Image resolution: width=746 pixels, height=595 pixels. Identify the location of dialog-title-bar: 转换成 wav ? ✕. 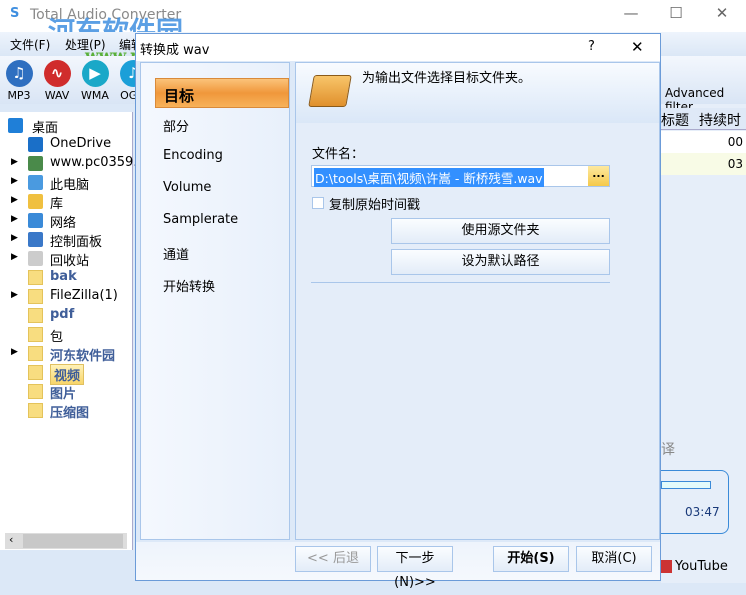
(398, 47).